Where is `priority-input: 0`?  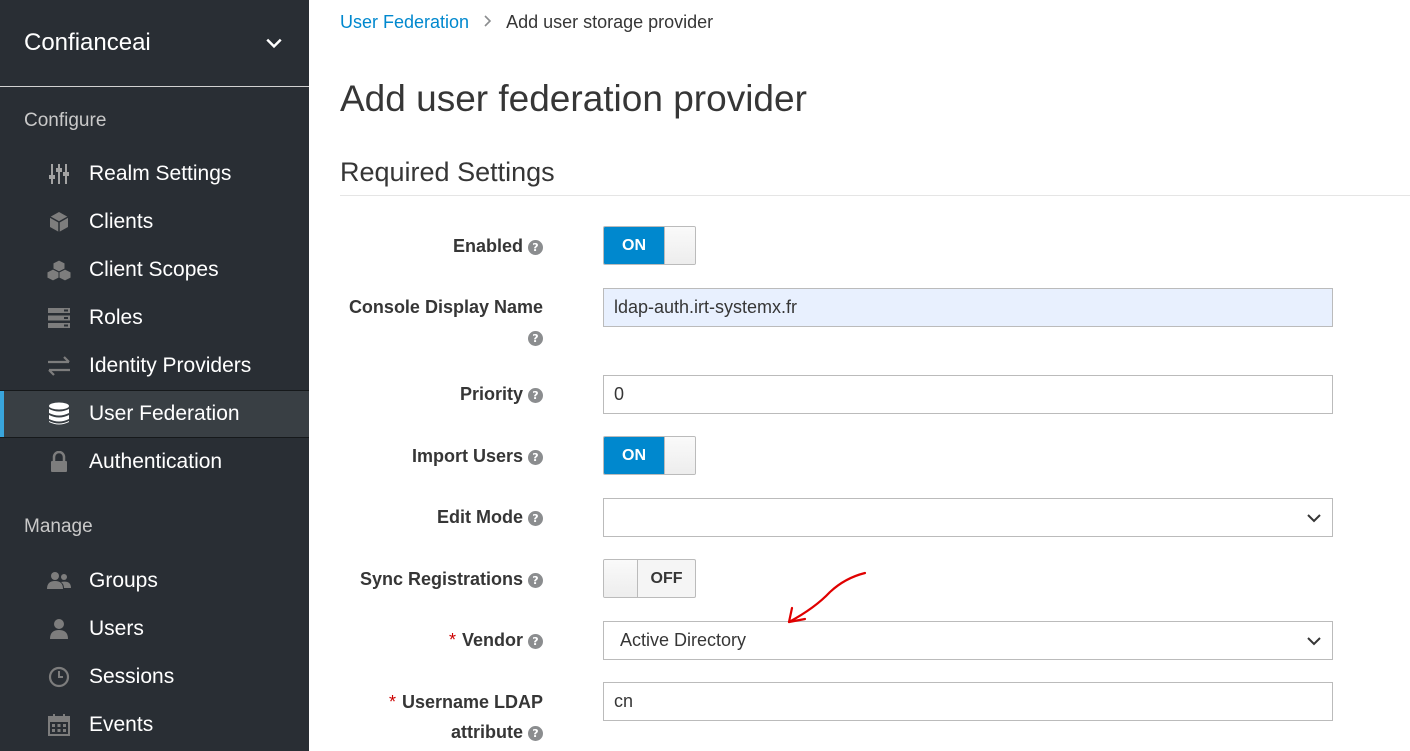 priority-input: 0 is located at coordinates (968, 394).